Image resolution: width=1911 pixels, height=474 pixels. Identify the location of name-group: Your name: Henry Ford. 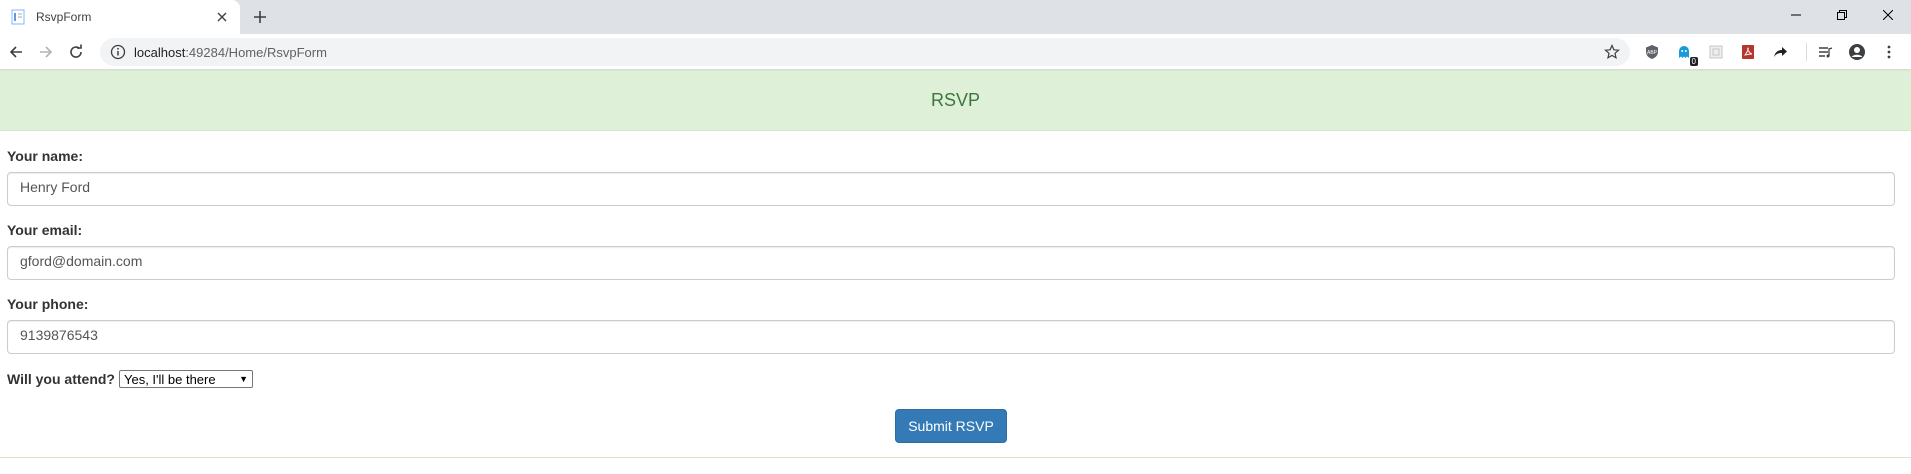
(951, 177).